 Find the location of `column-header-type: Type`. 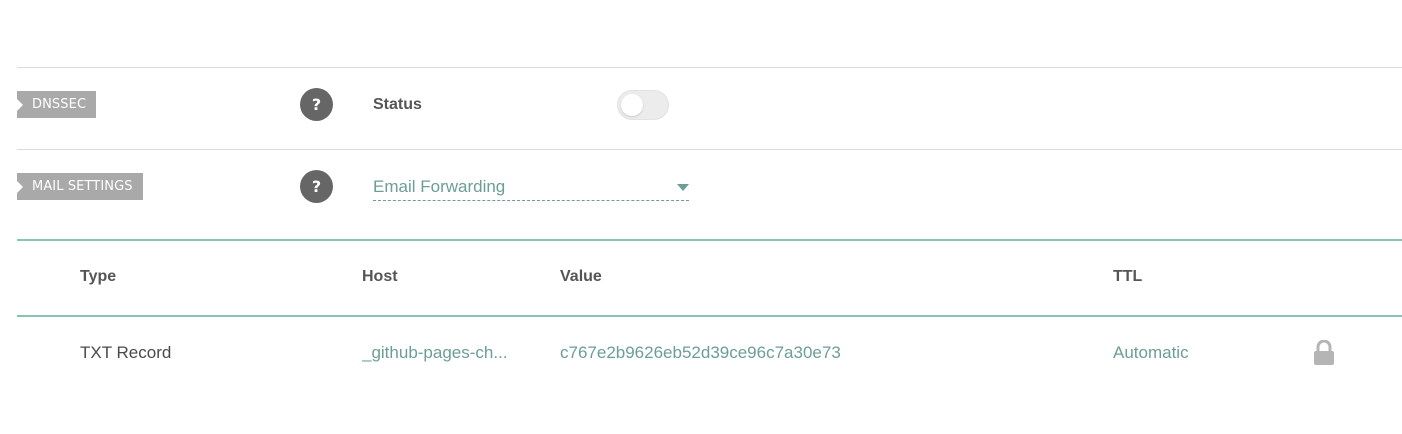

column-header-type: Type is located at coordinates (98, 276).